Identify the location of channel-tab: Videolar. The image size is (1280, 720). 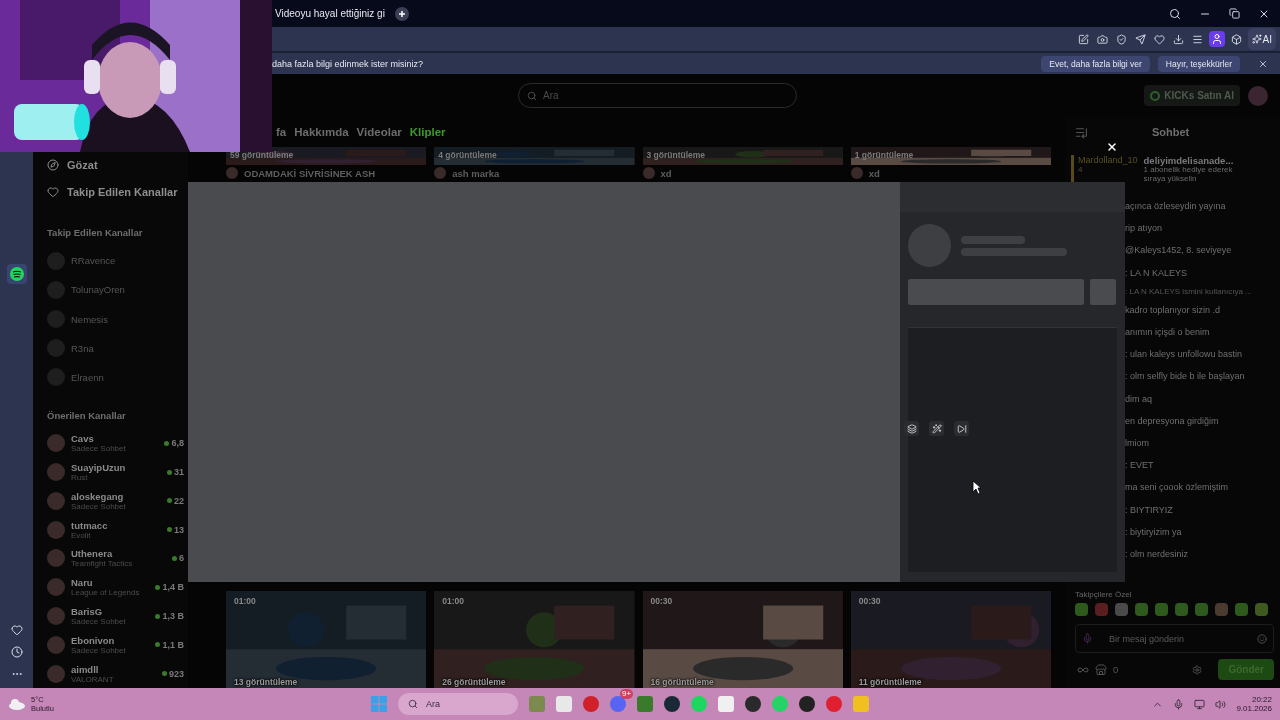
(379, 132).